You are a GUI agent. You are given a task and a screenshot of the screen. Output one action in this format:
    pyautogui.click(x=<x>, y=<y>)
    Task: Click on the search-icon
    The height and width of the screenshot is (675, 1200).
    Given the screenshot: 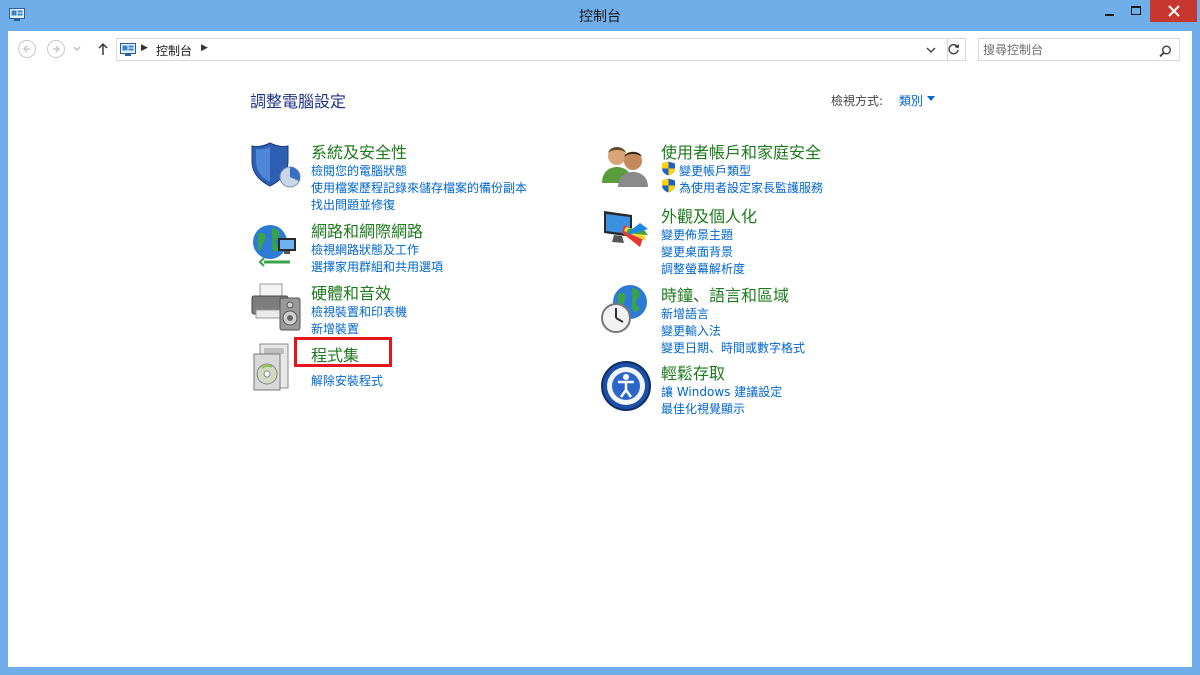 What is the action you would take?
    pyautogui.click(x=1165, y=52)
    